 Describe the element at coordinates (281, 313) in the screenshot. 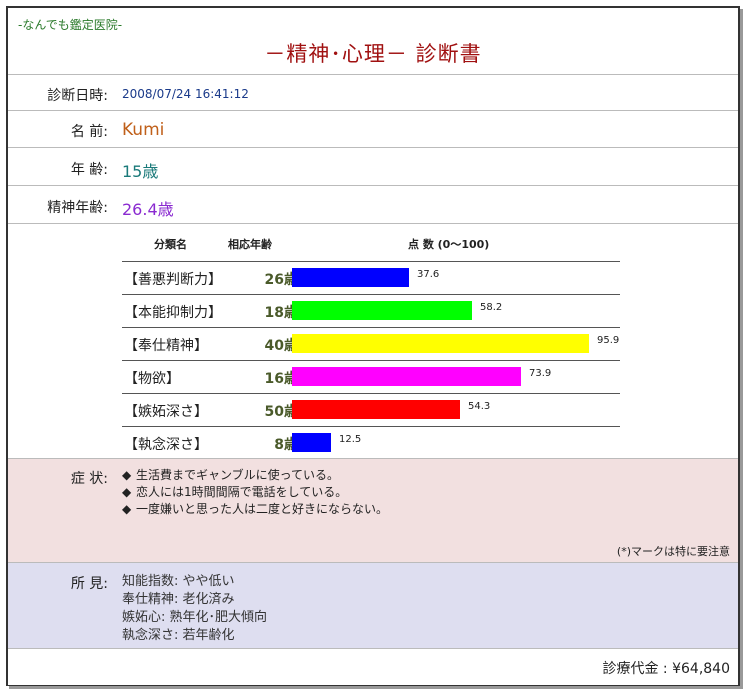

I see `age-equivalent: 18歳` at that location.